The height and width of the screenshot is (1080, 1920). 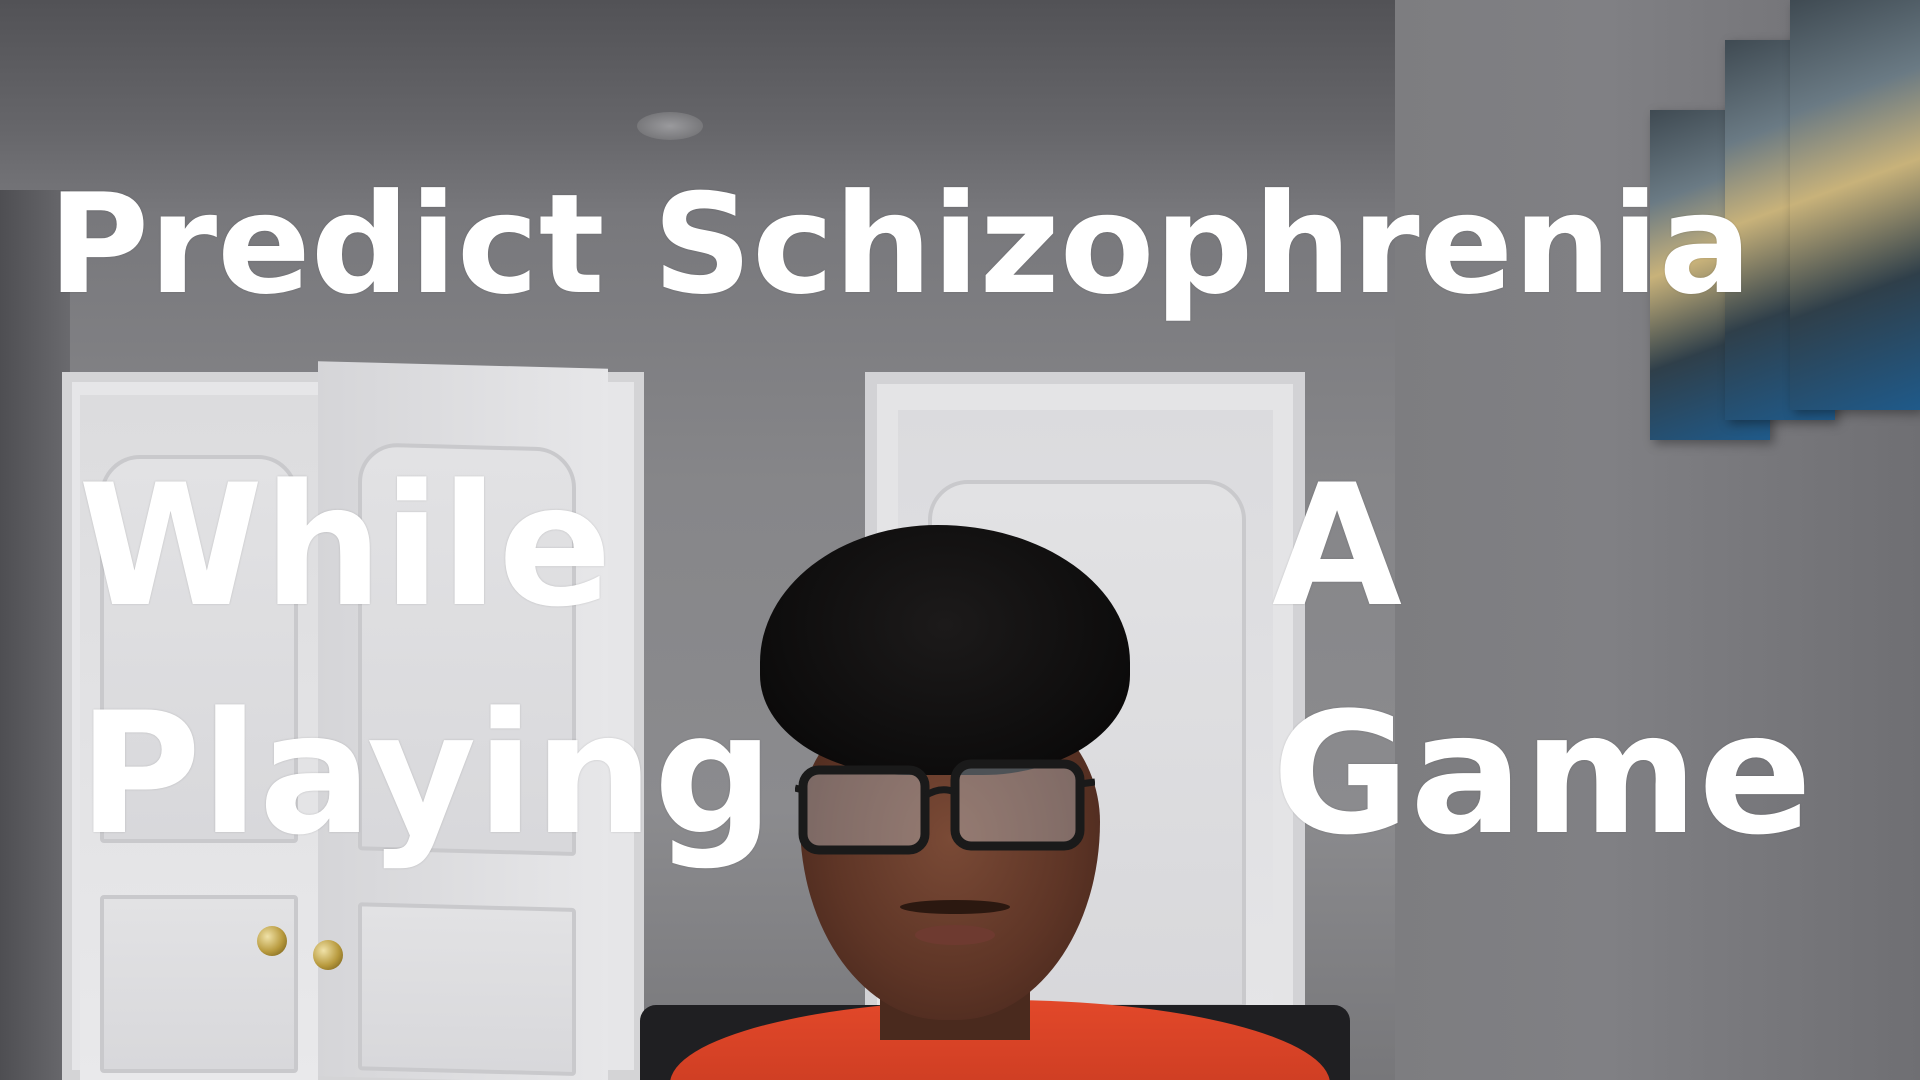 I want to click on mouth, so click(x=955, y=935).